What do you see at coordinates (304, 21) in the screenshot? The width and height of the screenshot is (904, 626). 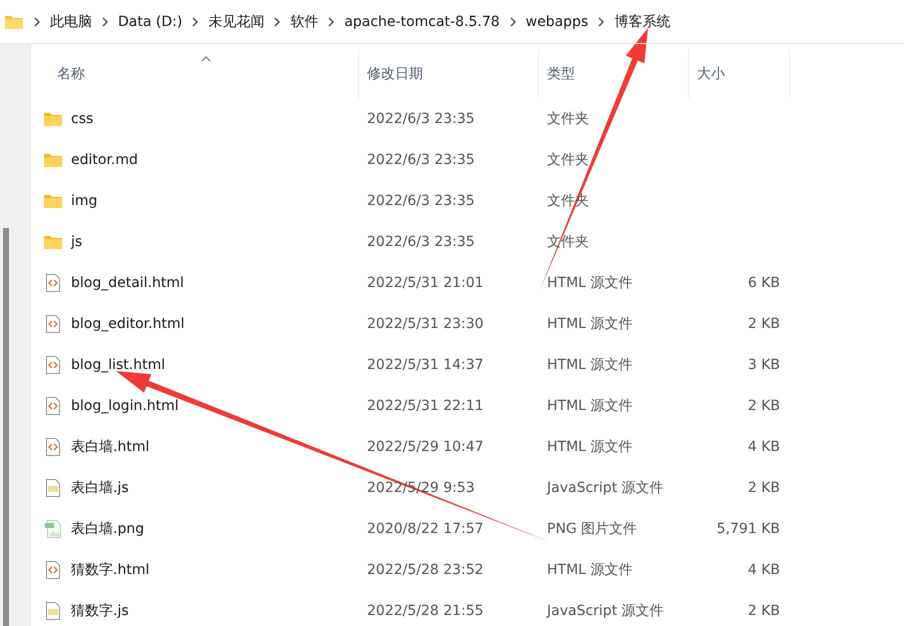 I see `breadcrumb-item: 软件` at bounding box center [304, 21].